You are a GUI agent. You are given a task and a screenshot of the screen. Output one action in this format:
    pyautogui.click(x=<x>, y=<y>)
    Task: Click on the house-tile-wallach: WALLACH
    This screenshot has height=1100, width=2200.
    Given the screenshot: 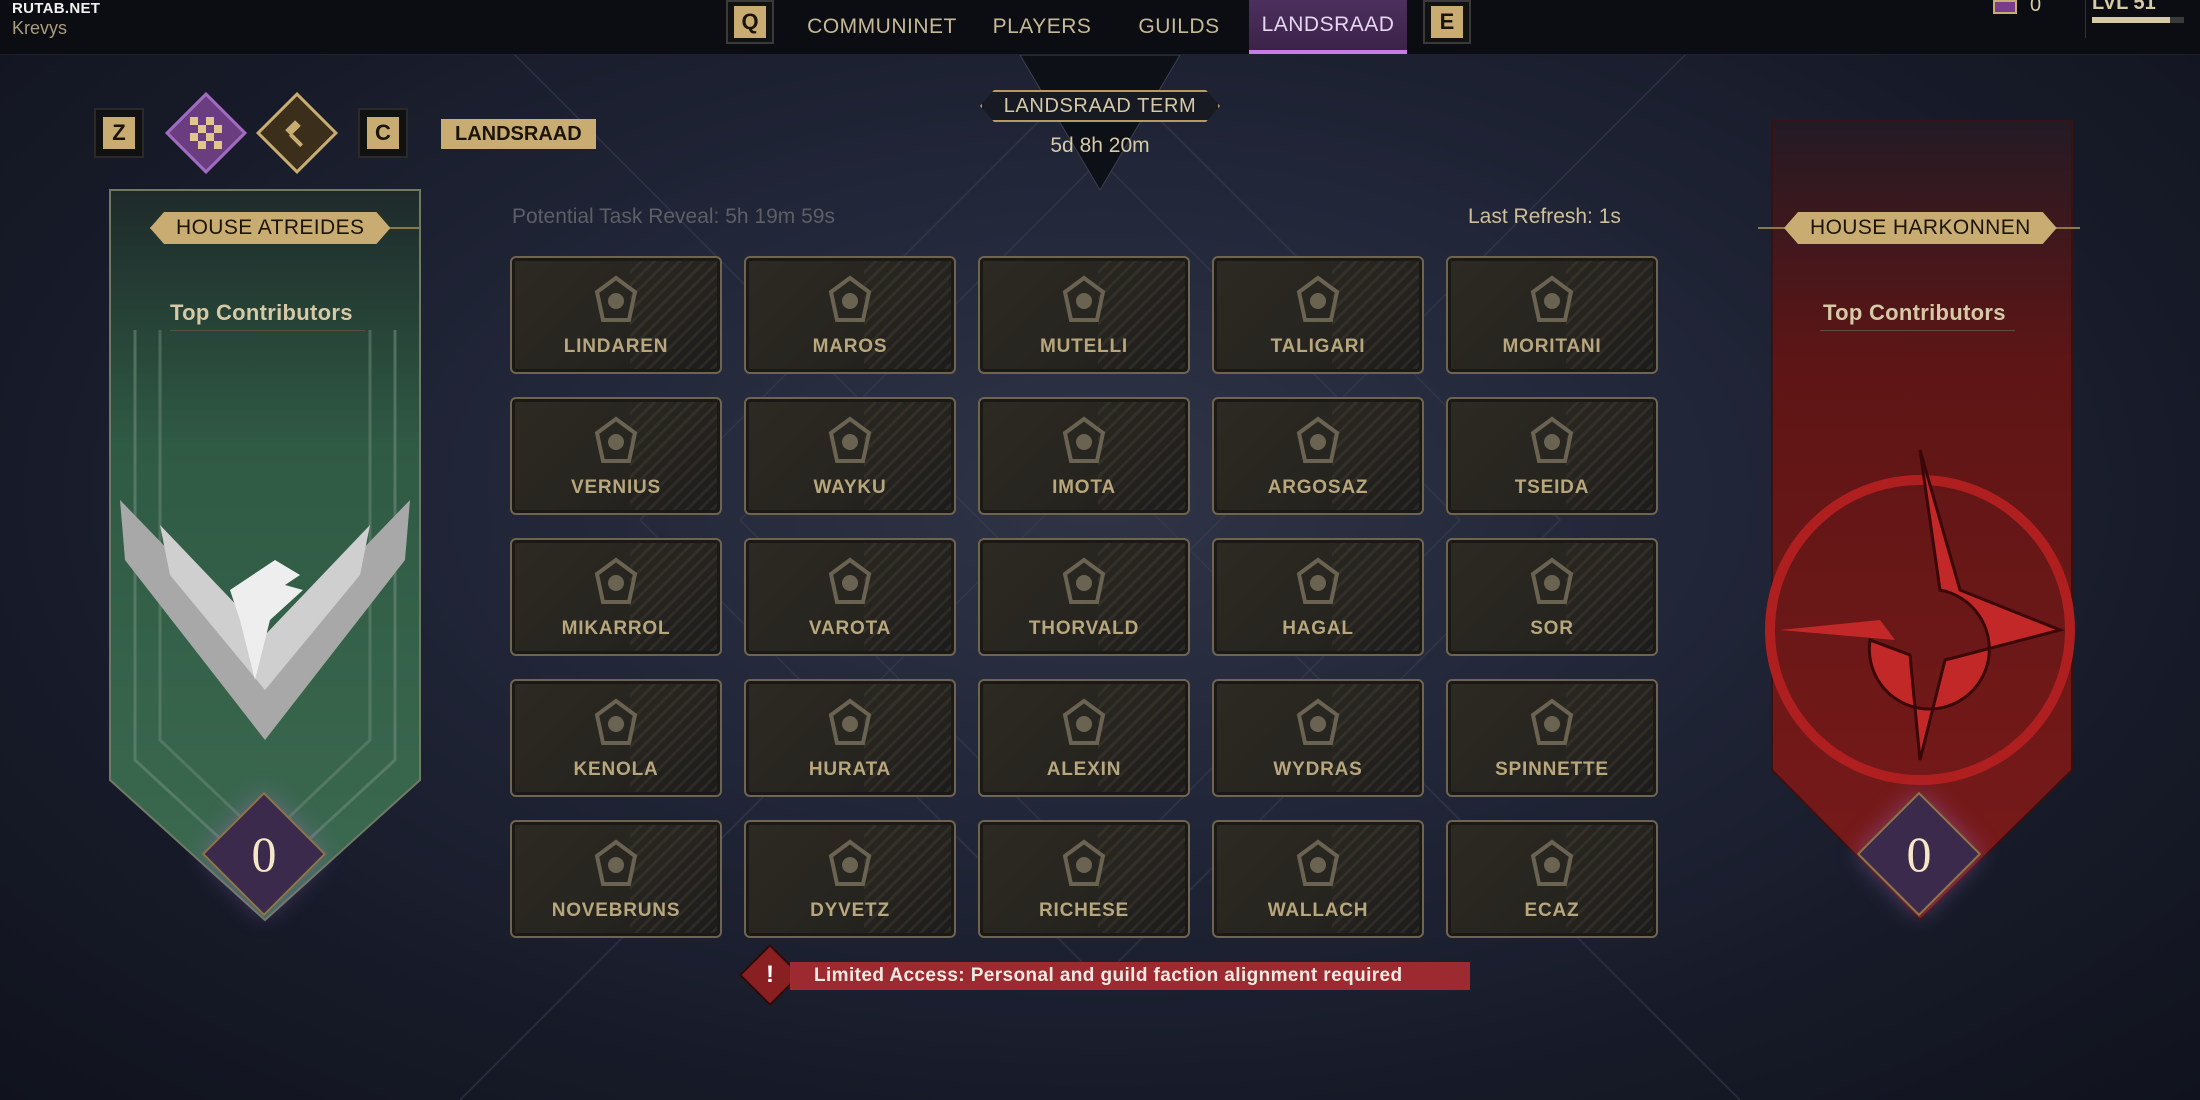 What is the action you would take?
    pyautogui.click(x=1318, y=879)
    